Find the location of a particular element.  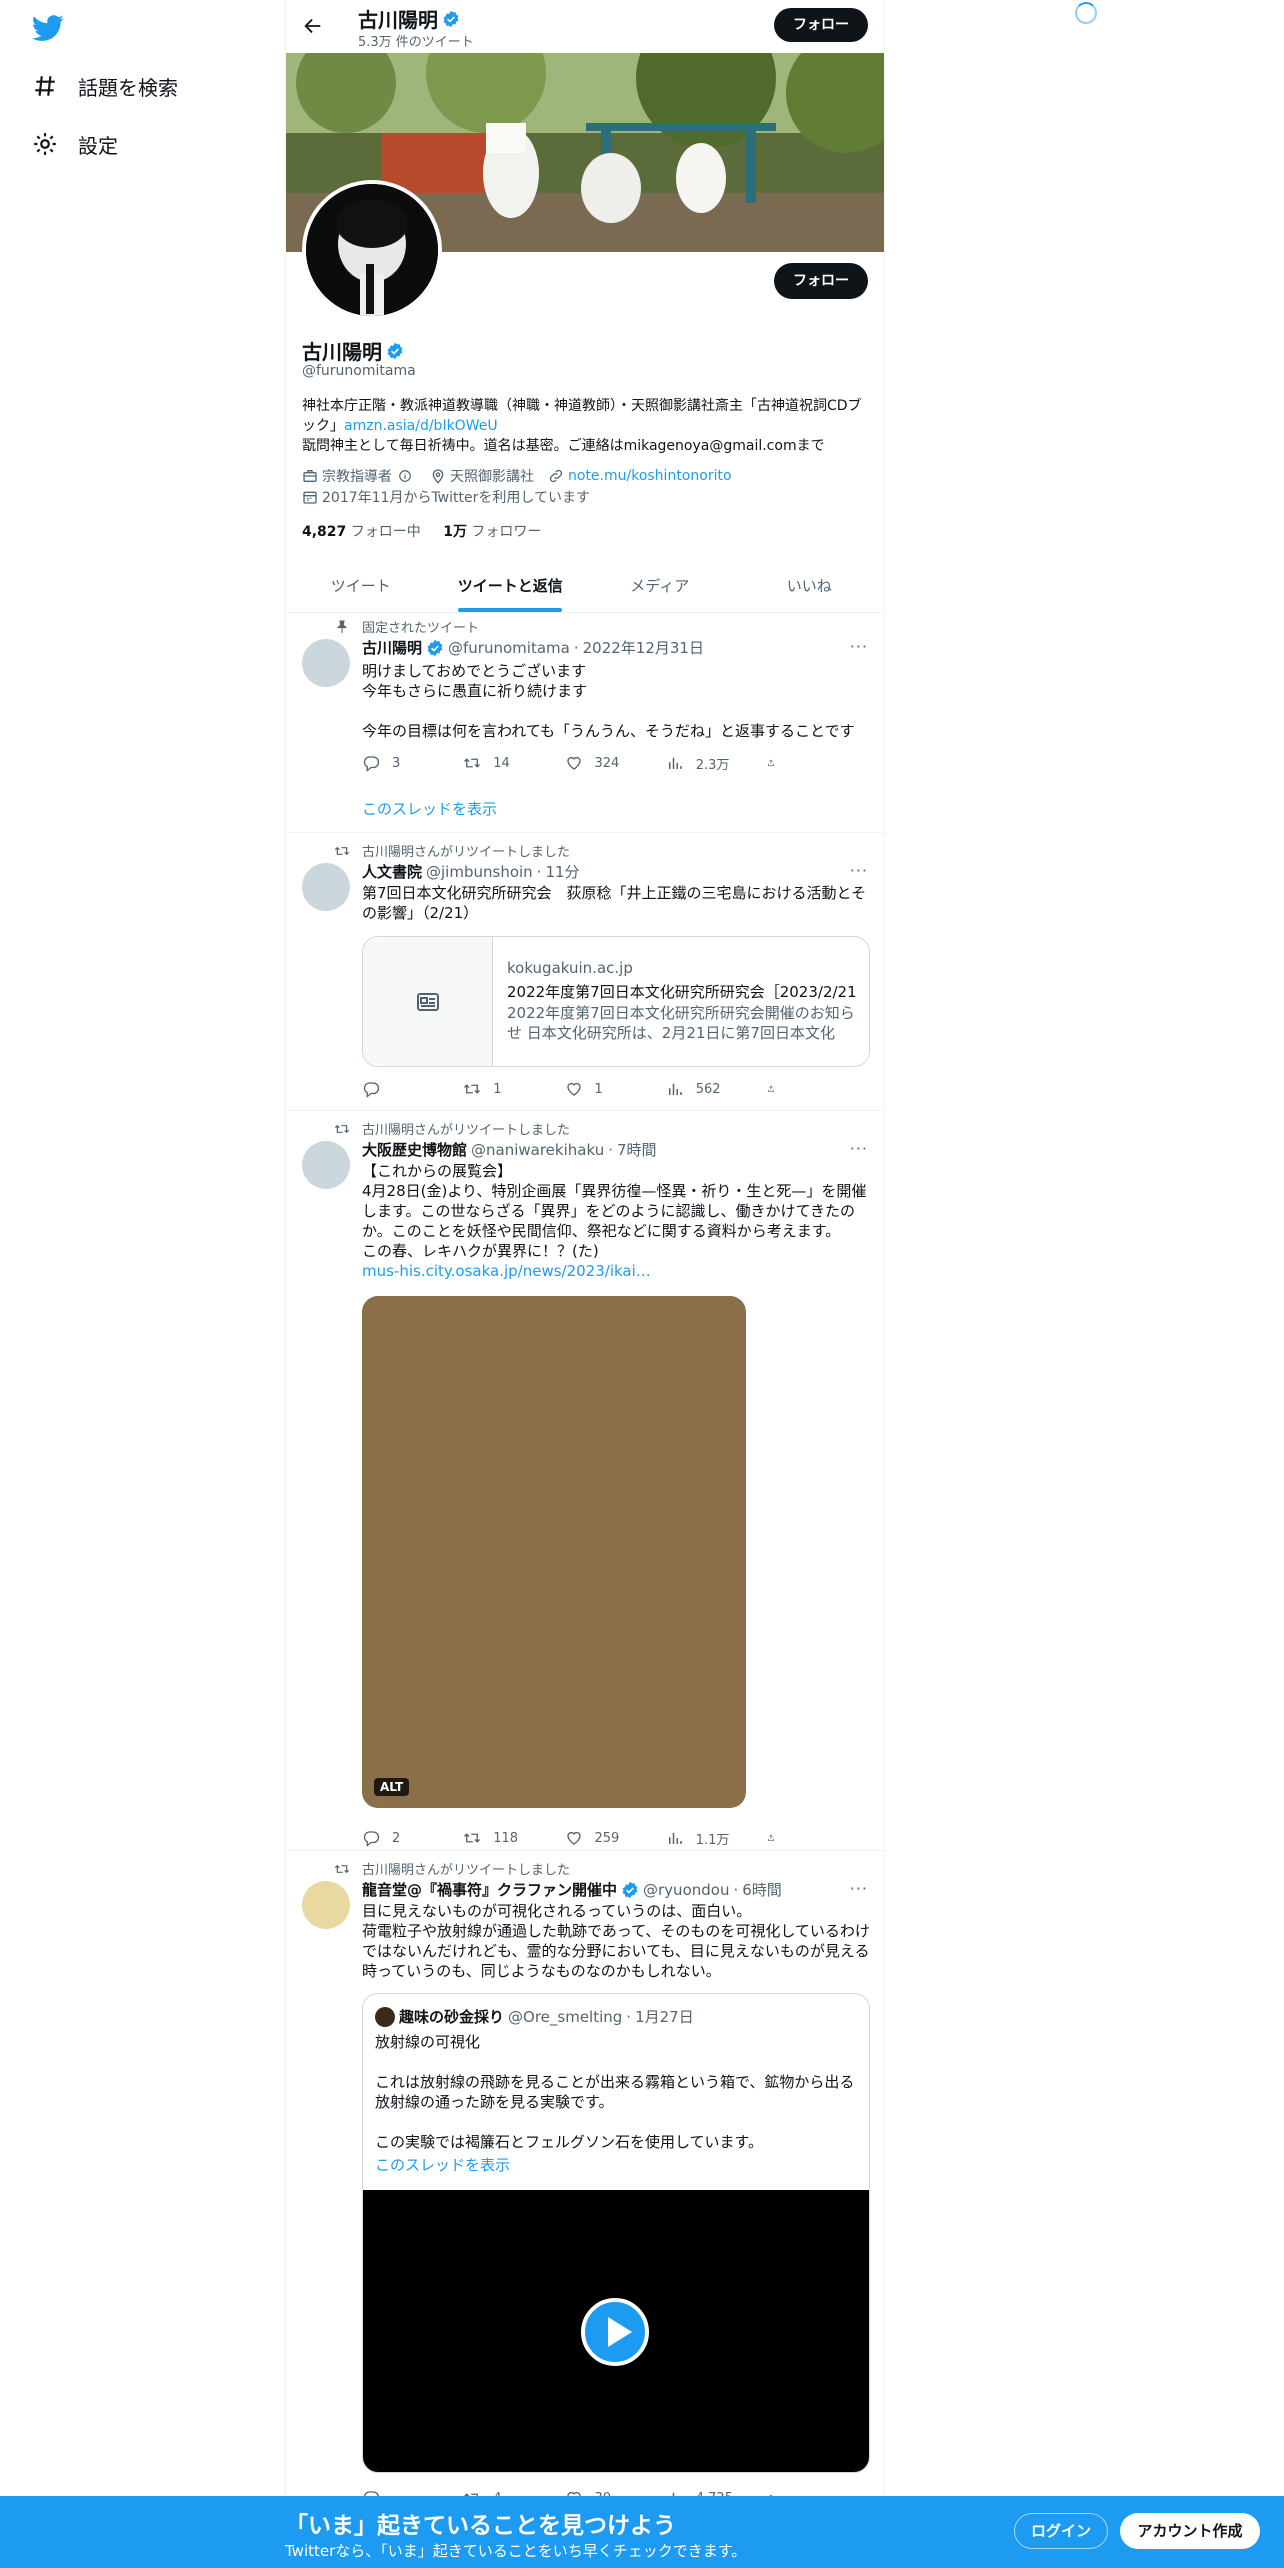

tweet-context: 固定されたツイート is located at coordinates (406, 626).